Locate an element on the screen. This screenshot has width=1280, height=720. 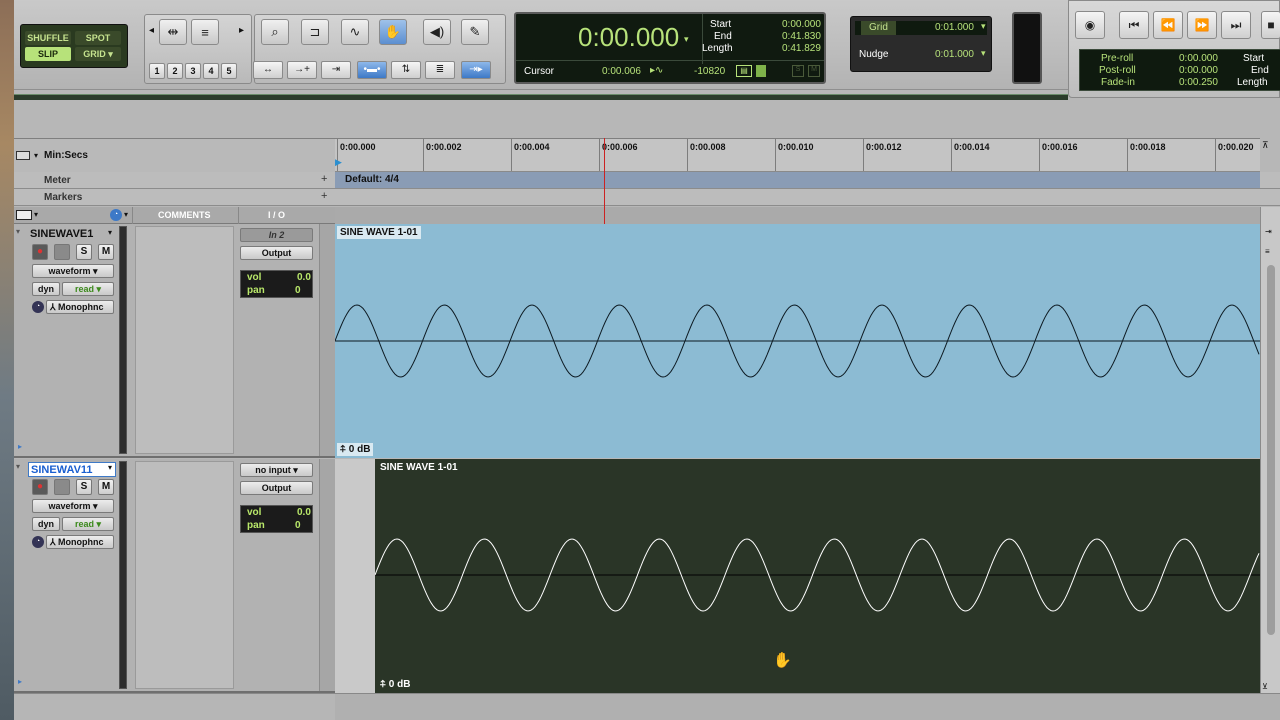
nudge-value: 0:01.000 is located at coordinates (954, 54).